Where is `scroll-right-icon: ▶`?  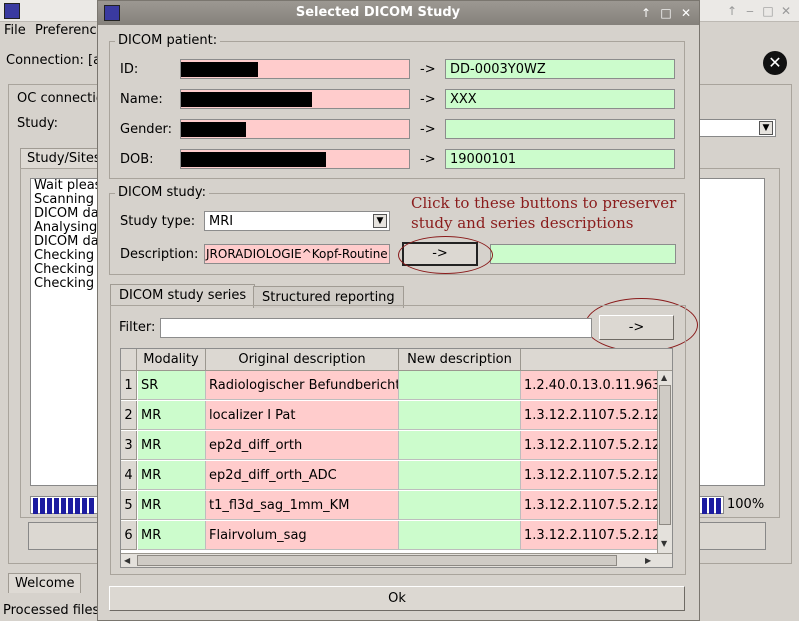
scroll-right-icon: ▶ is located at coordinates (648, 560).